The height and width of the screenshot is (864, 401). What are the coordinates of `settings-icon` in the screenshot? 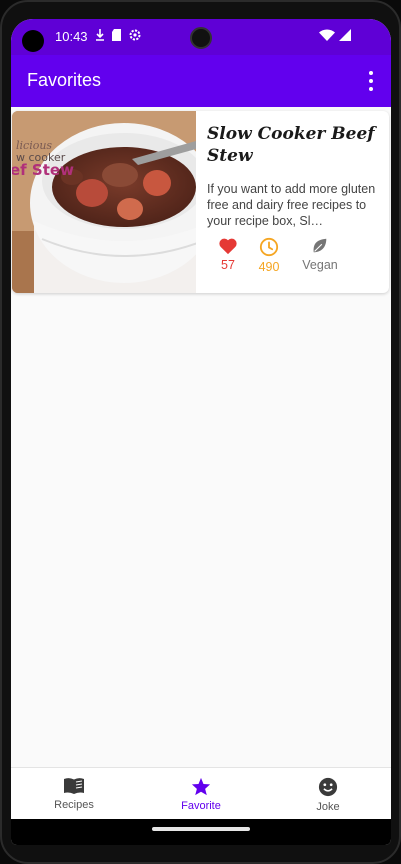 It's located at (135, 35).